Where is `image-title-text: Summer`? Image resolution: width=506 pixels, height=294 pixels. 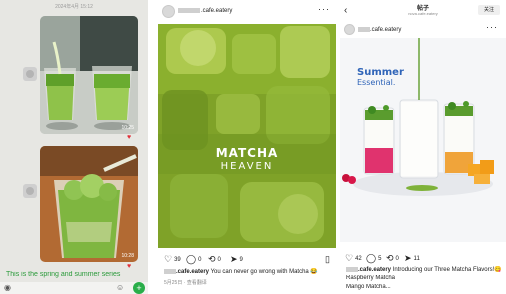
image-title-text: Summer is located at coordinates (380, 72).